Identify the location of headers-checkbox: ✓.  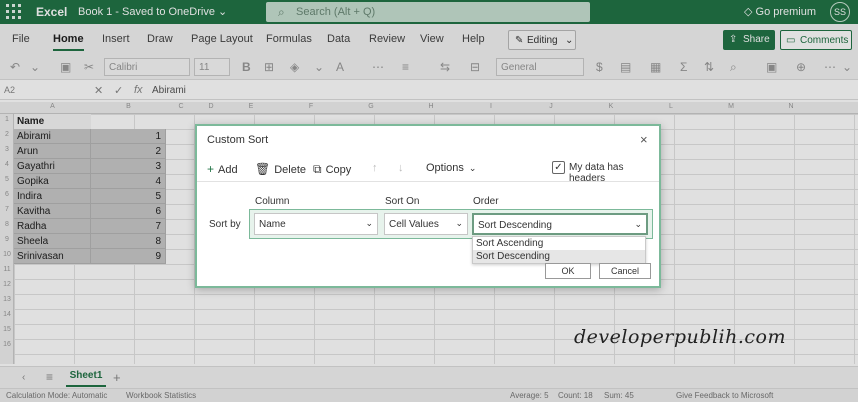
(558, 167).